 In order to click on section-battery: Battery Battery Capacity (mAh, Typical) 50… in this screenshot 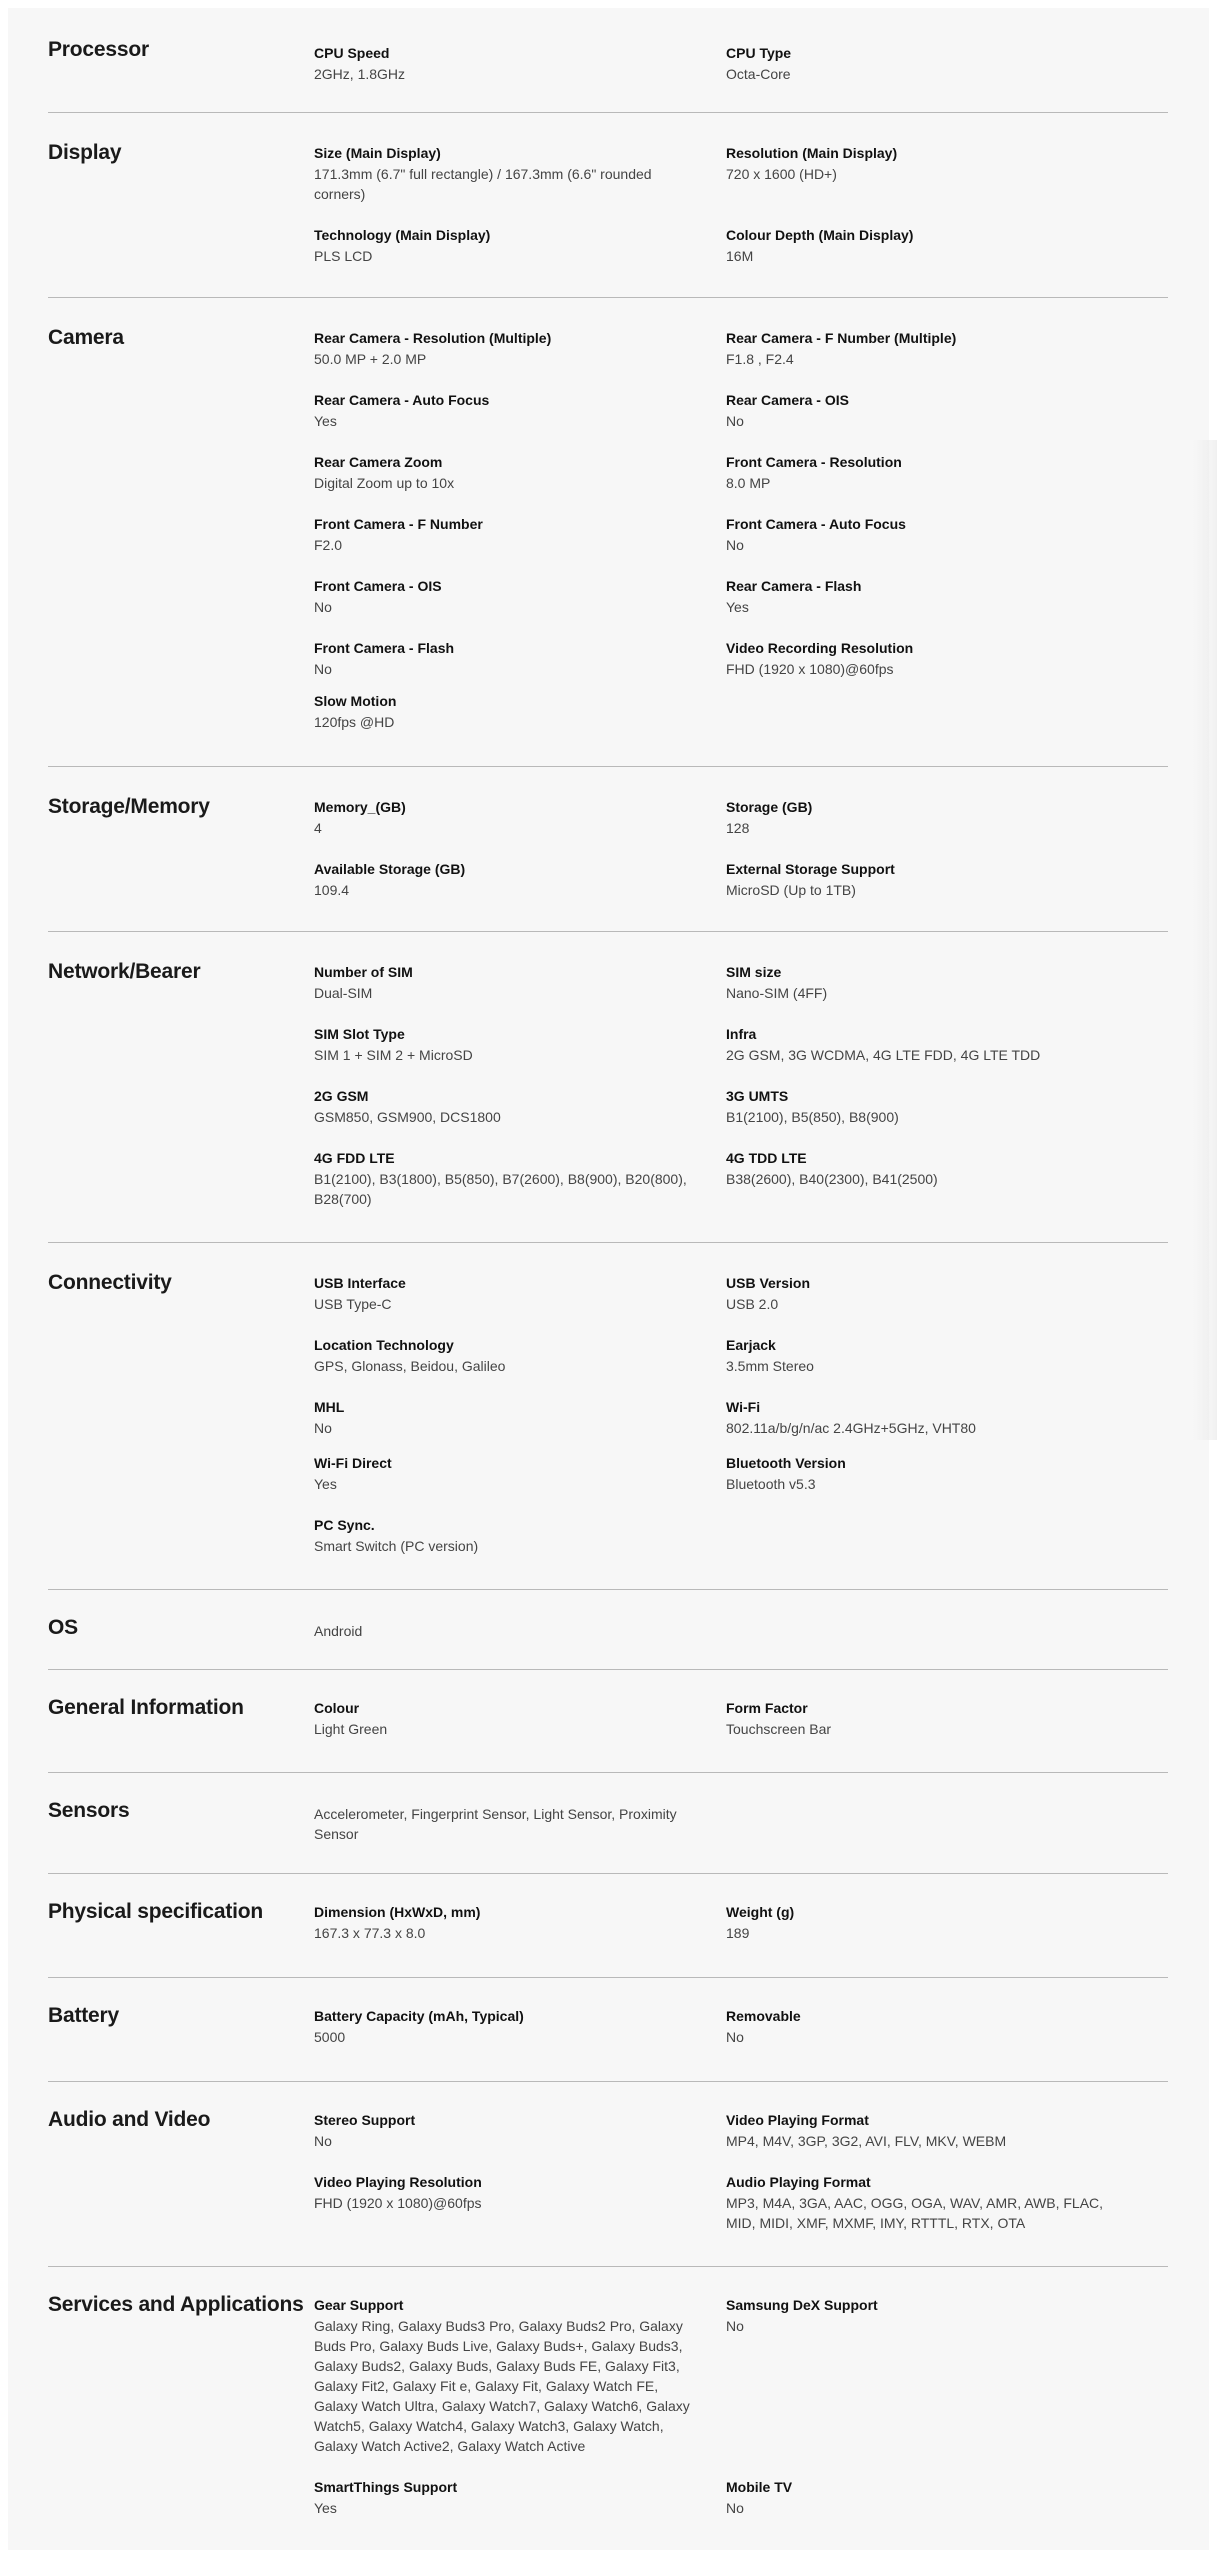, I will do `click(608, 2029)`.